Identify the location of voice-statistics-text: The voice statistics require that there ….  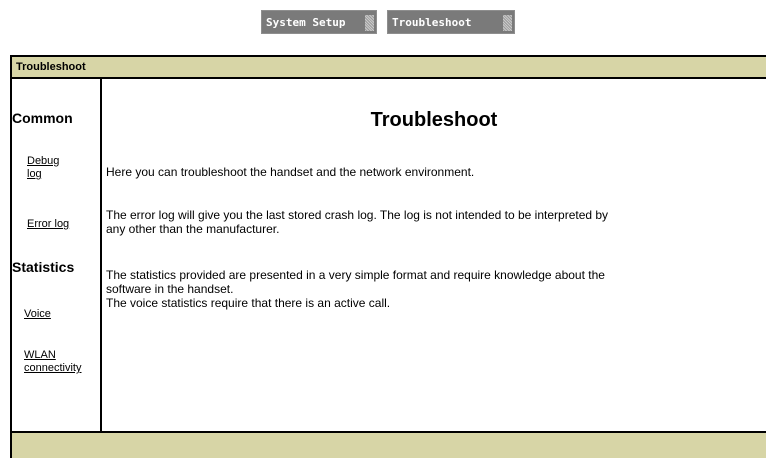
(248, 303).